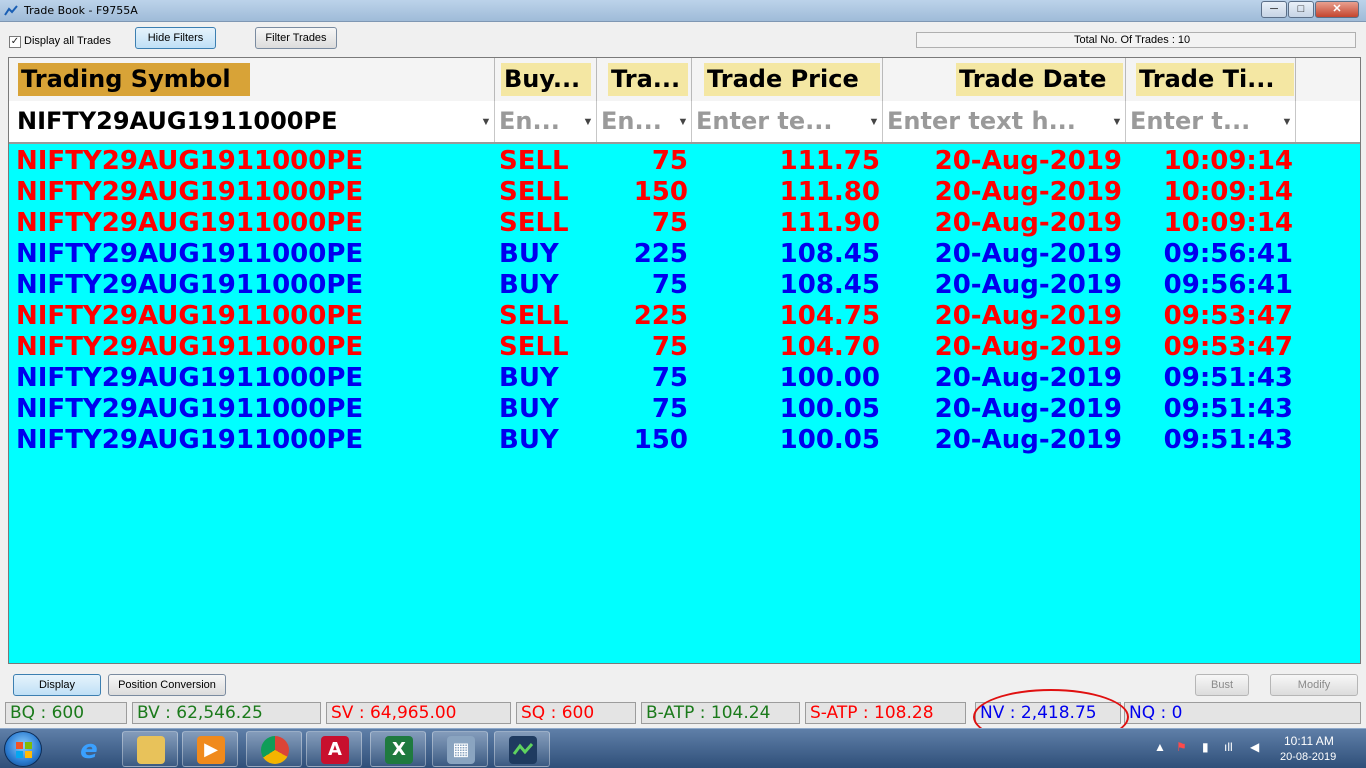  Describe the element at coordinates (1337, 9) in the screenshot. I see `close-button: ✕` at that location.